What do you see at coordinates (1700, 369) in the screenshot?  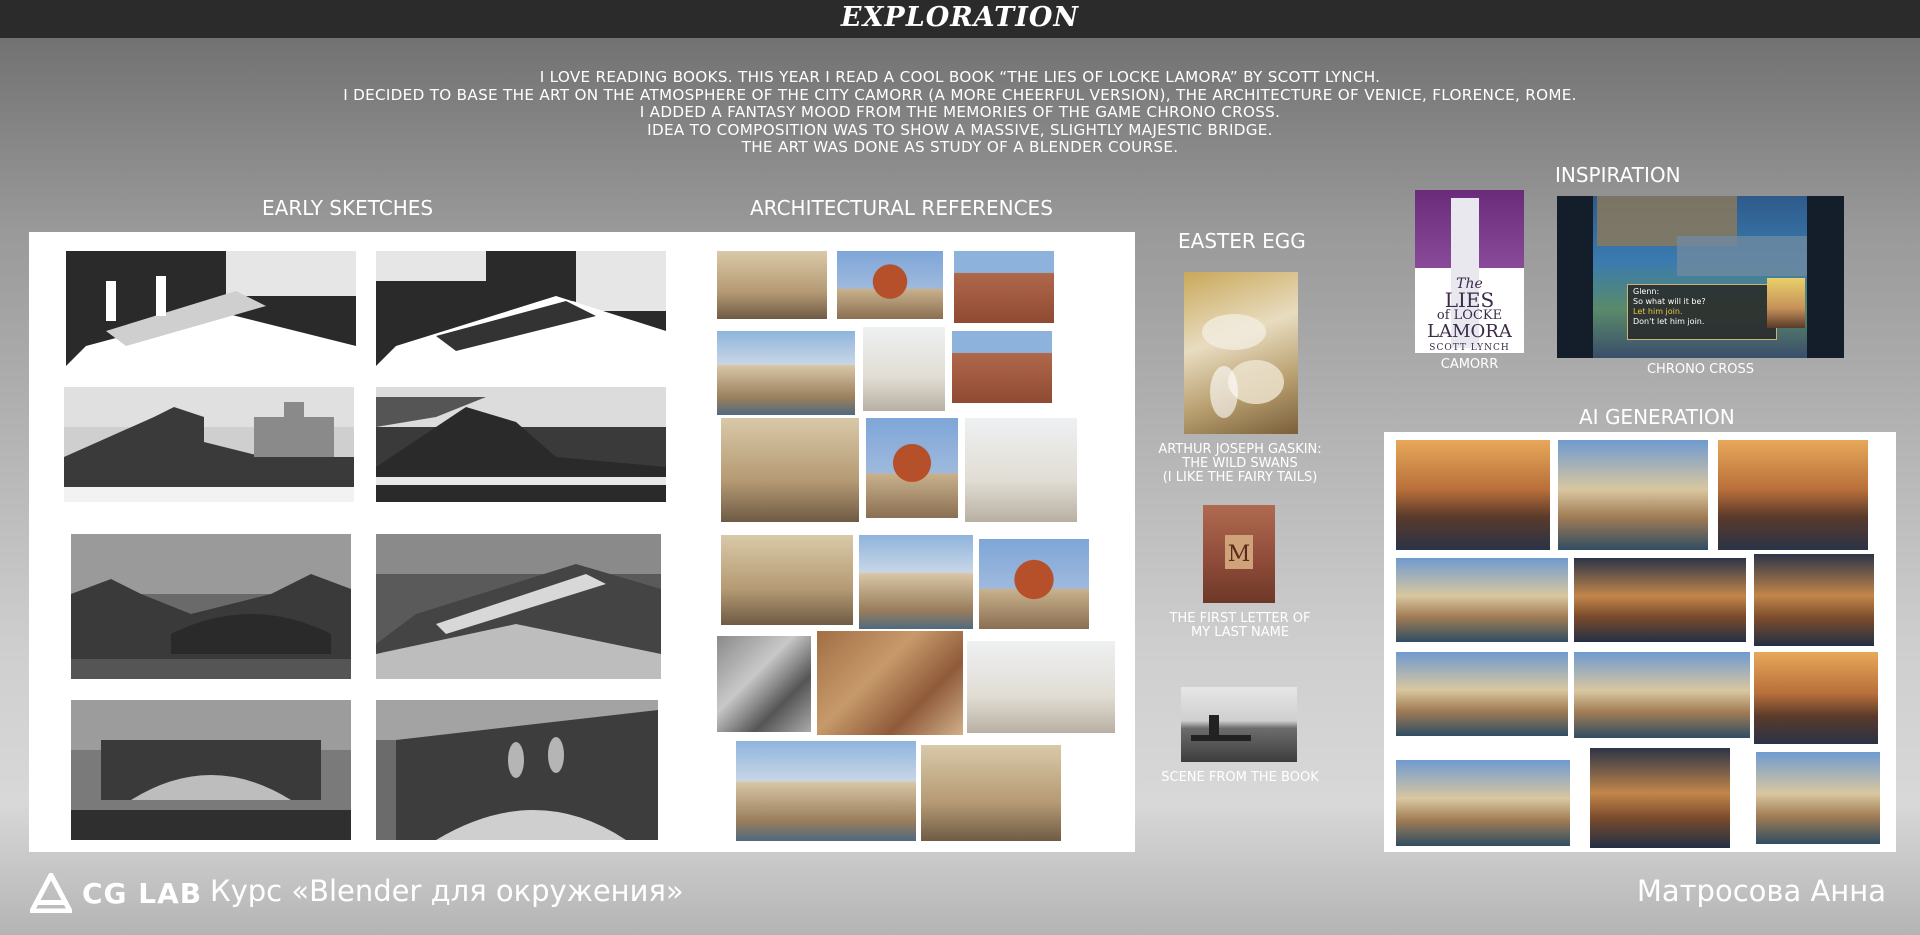 I see `caption-chrono-cross: CHRONO CROSS` at bounding box center [1700, 369].